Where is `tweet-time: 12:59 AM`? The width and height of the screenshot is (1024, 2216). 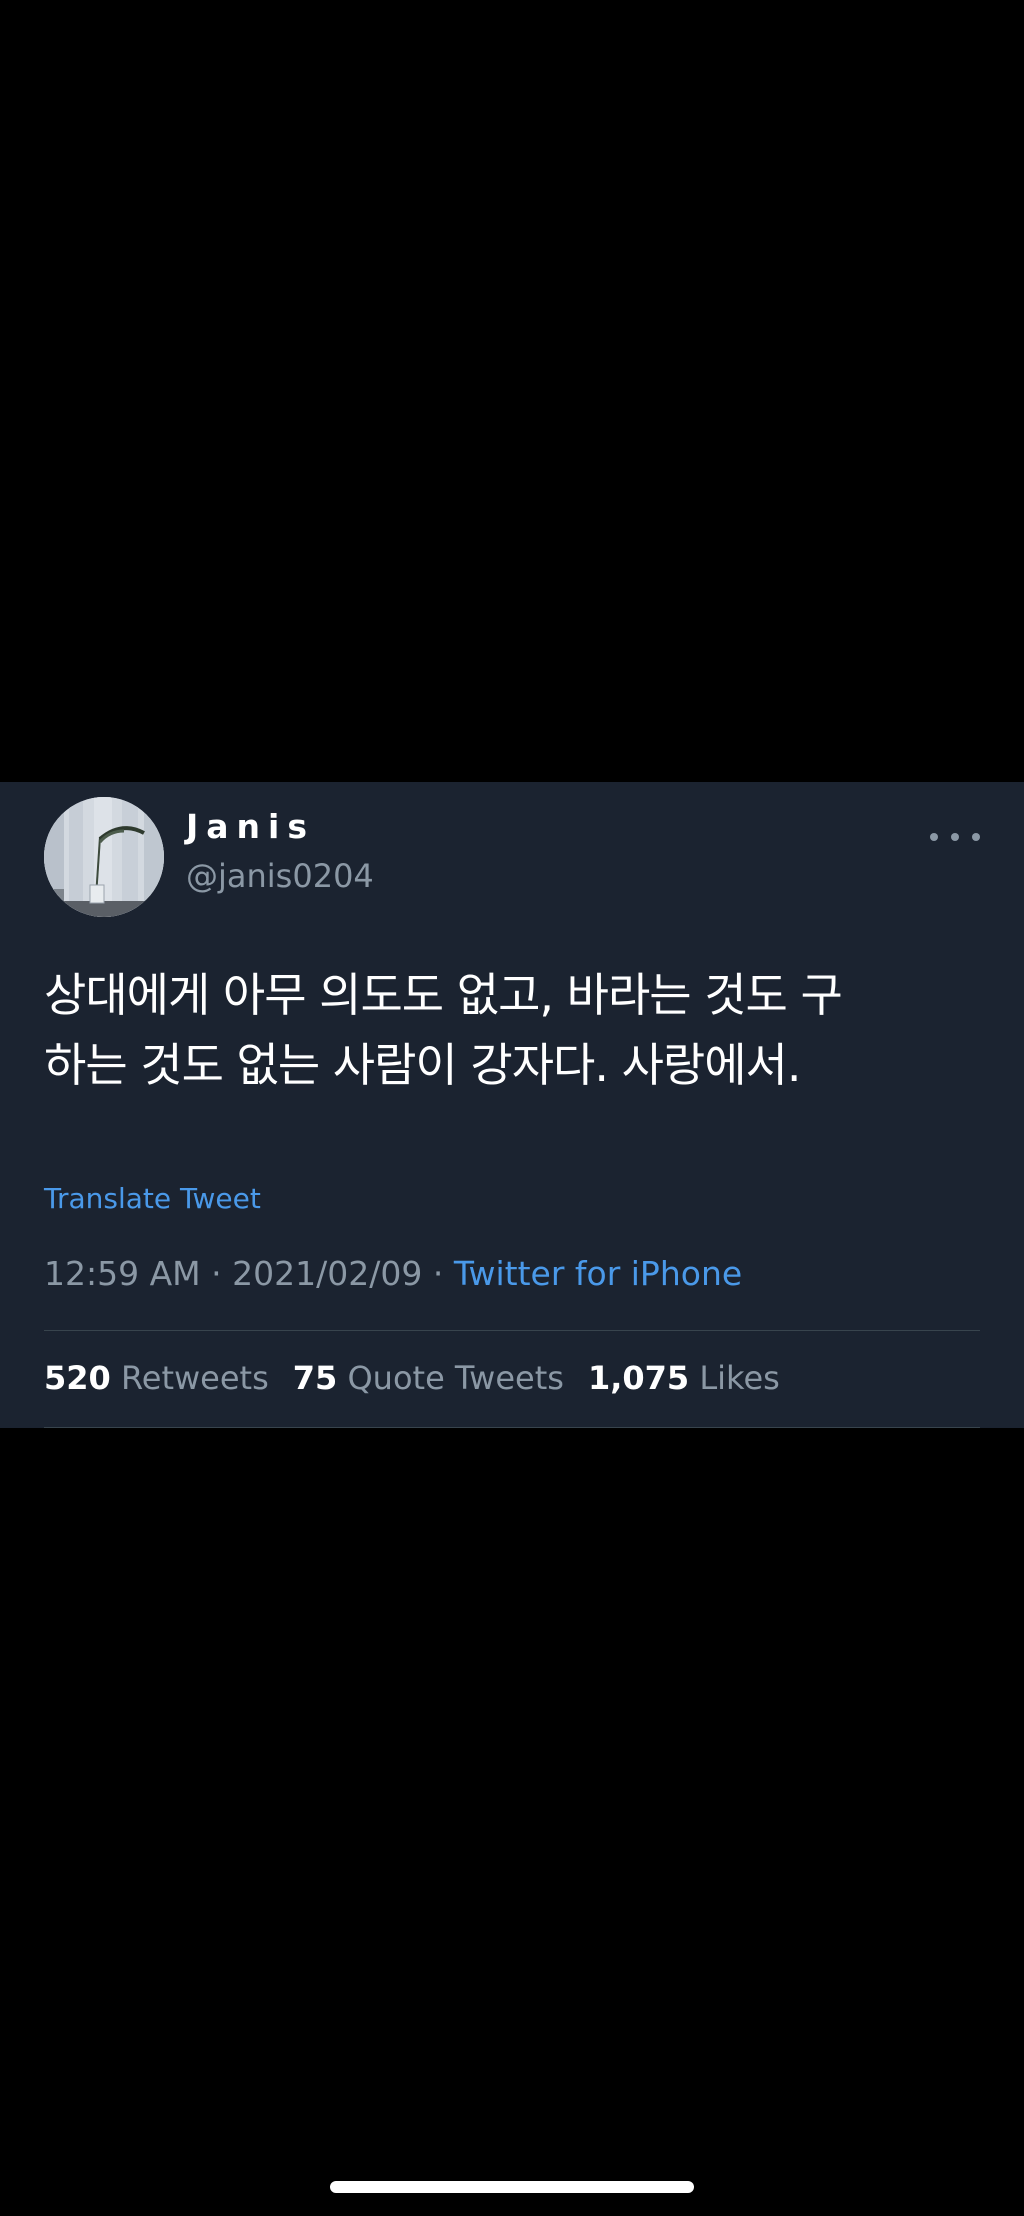
tweet-time: 12:59 AM is located at coordinates (122, 1273).